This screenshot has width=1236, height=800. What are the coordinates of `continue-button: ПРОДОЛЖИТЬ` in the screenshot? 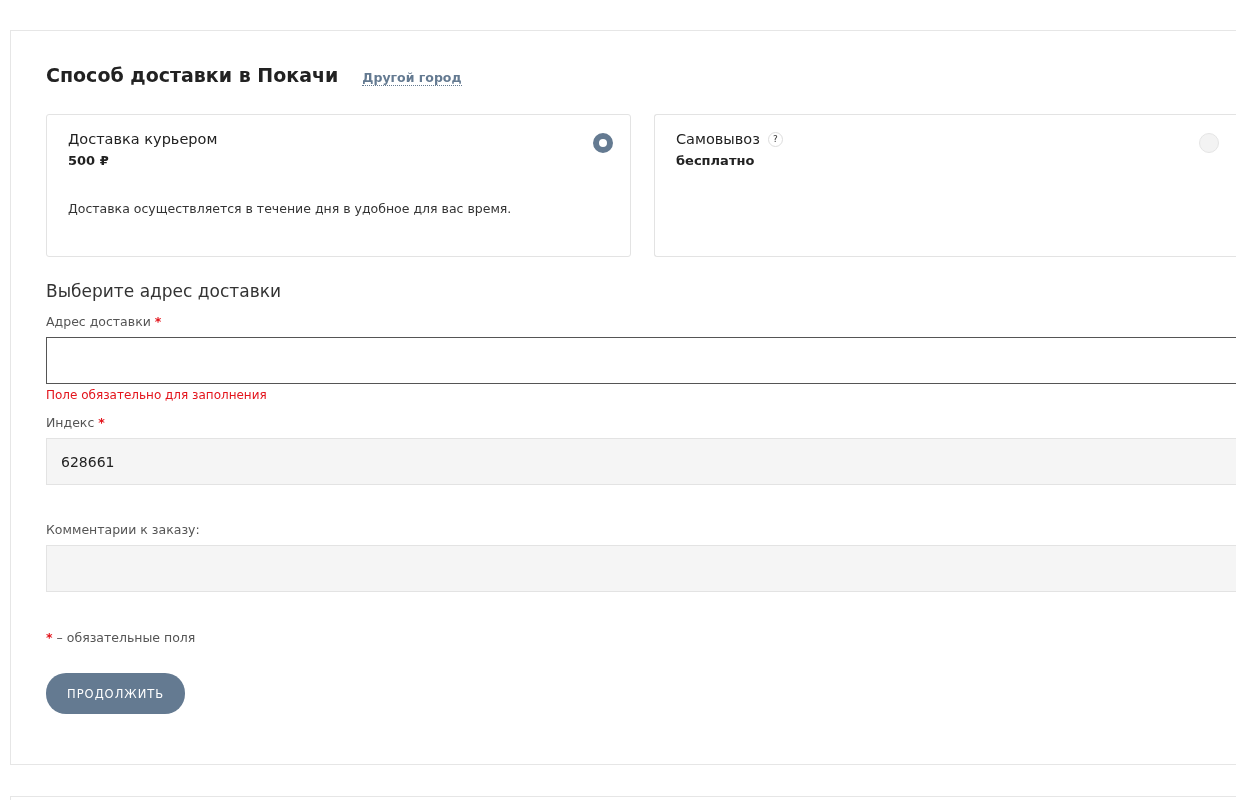 It's located at (116, 693).